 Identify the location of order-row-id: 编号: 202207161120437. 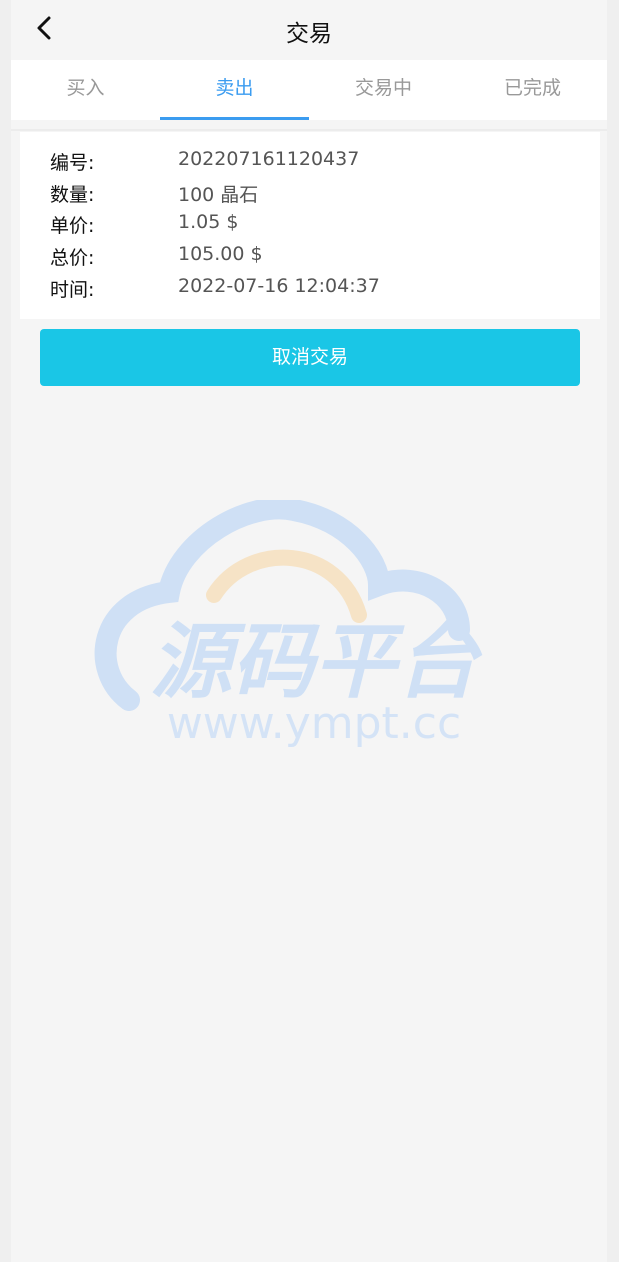
(310, 164).